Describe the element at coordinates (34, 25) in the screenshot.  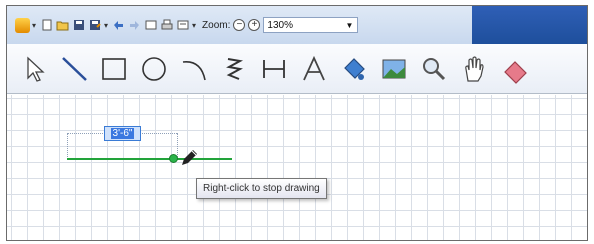
I see `app-menu-arrow-icon: ▾` at that location.